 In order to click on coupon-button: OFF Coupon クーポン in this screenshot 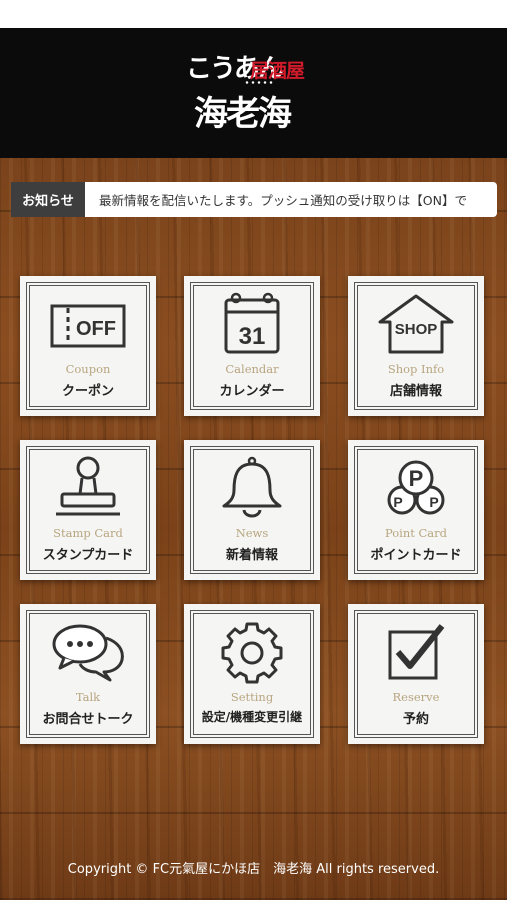, I will do `click(88, 346)`.